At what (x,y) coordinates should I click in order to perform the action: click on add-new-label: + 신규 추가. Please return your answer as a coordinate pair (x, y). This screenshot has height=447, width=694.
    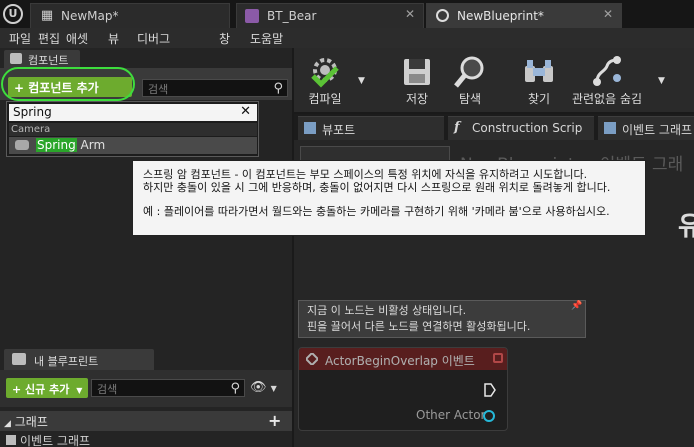
    Looking at the image, I should click on (41, 389).